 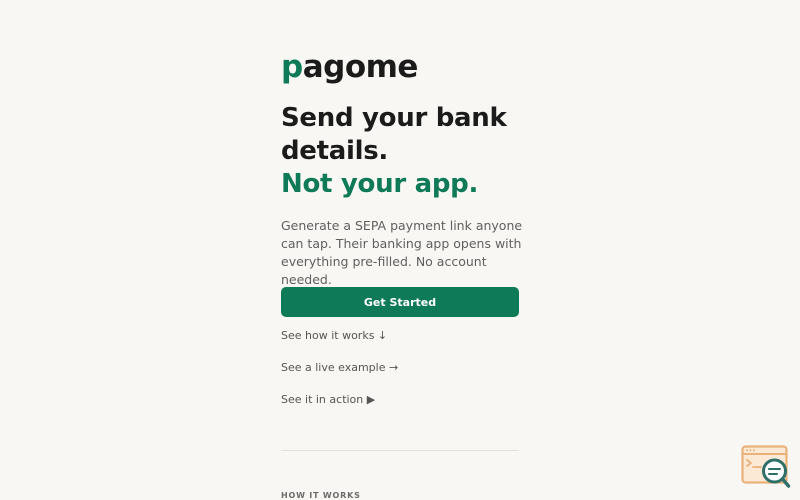 I want to click on logo-text: agome, so click(x=360, y=67).